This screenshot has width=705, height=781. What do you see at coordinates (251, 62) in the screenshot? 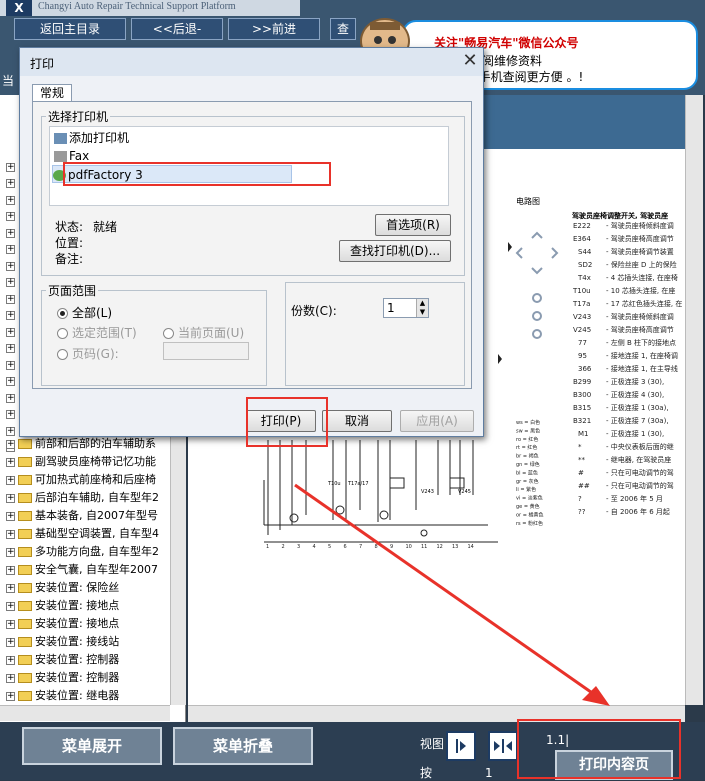
I see `dialog-titlebar` at bounding box center [251, 62].